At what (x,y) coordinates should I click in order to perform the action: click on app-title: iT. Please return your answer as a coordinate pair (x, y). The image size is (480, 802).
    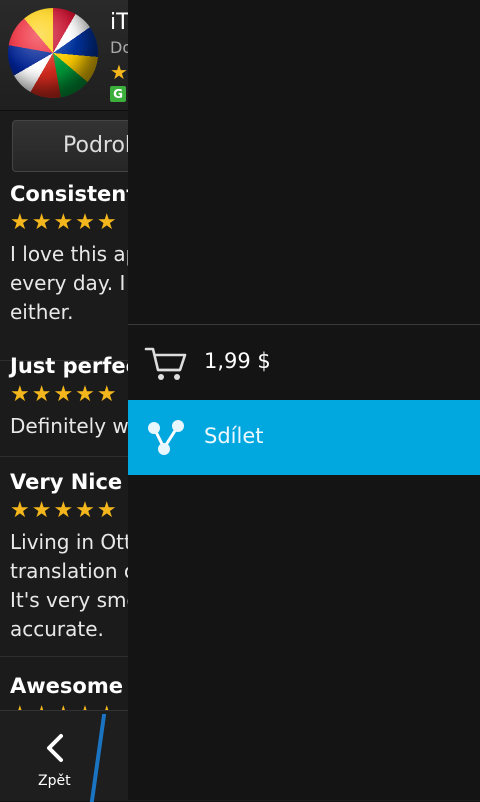
    Looking at the image, I should click on (120, 22).